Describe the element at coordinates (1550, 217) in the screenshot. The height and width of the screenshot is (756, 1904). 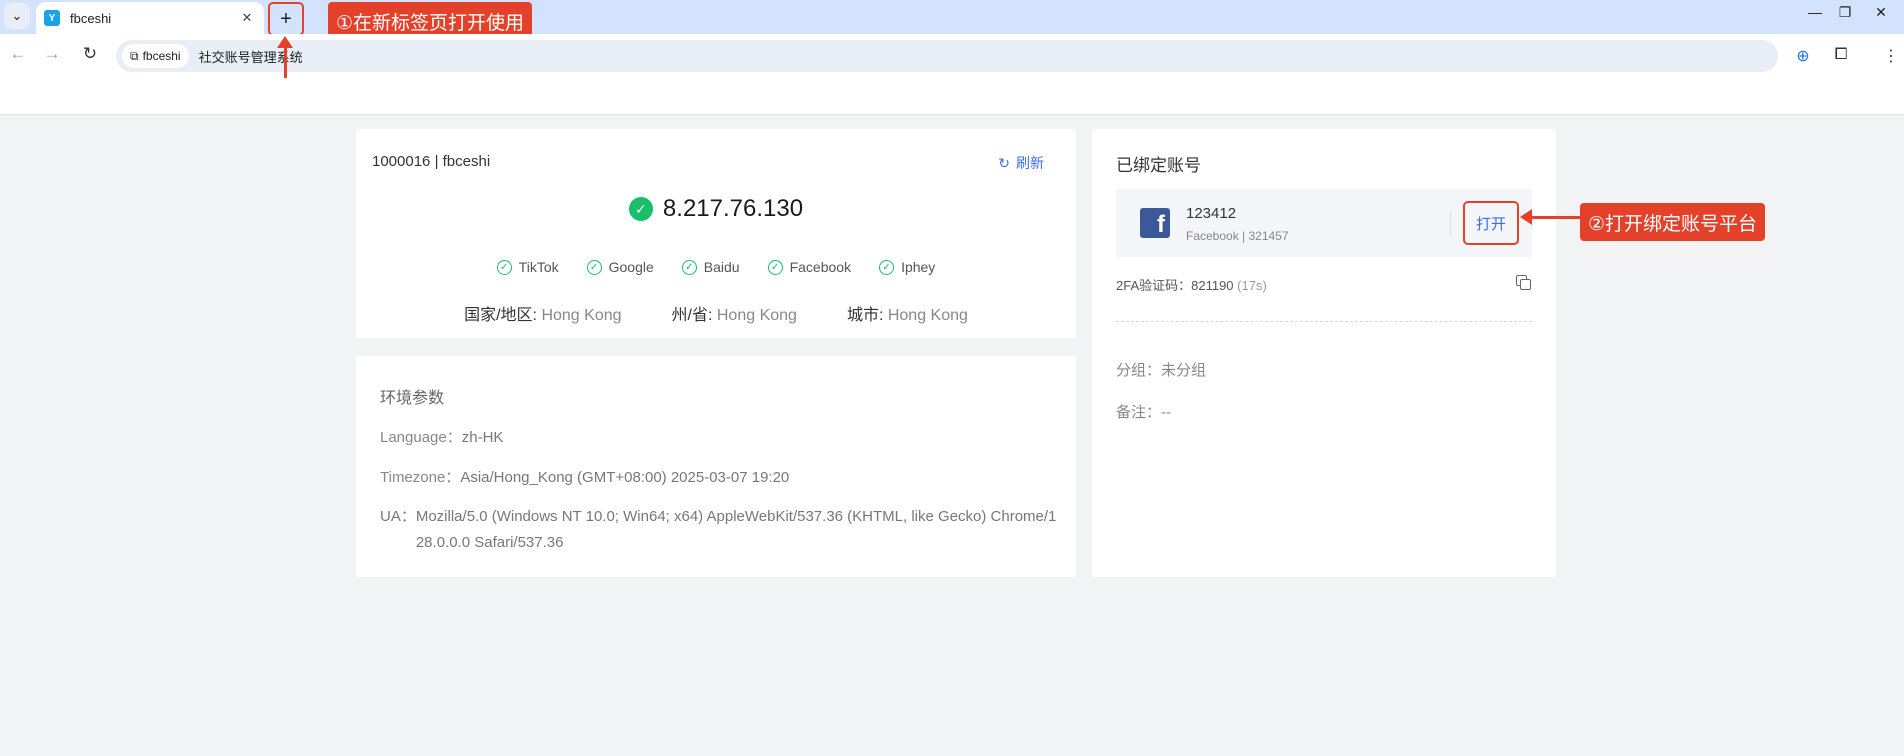
I see `annotation-arrow-left` at that location.